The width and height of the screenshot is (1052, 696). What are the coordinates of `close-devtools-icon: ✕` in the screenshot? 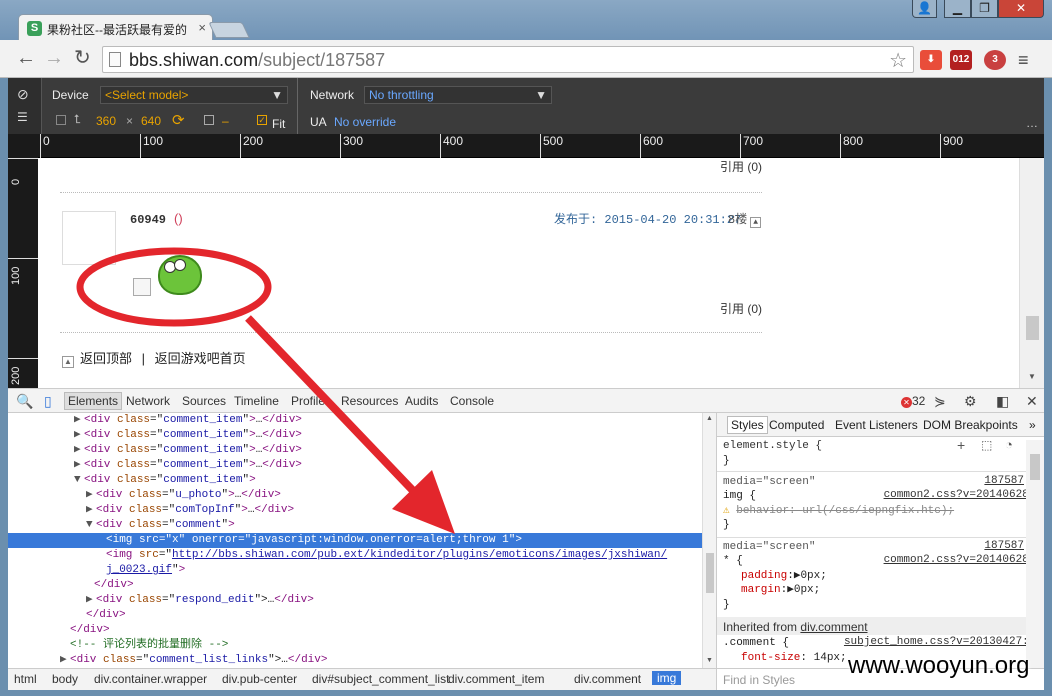 It's located at (1032, 401).